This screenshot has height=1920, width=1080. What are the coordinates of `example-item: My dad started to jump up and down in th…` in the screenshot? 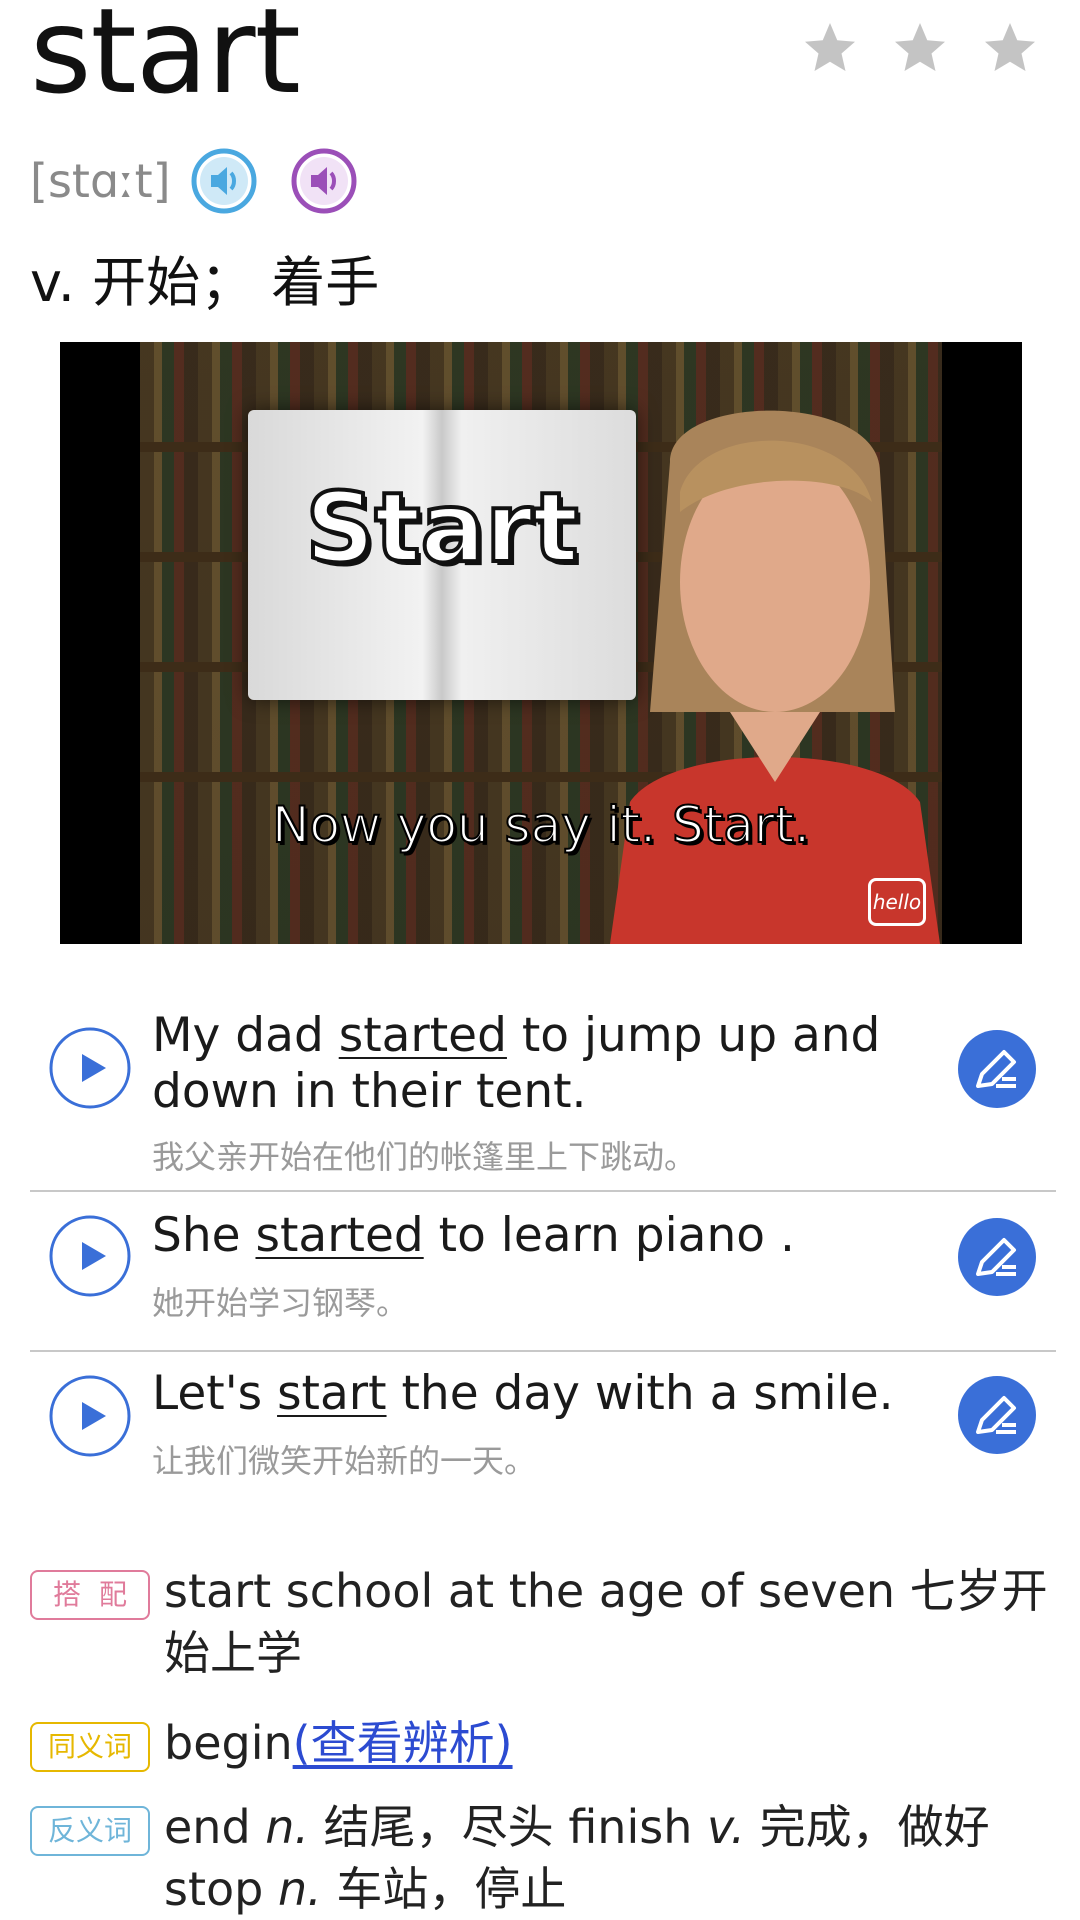 It's located at (543, 1094).